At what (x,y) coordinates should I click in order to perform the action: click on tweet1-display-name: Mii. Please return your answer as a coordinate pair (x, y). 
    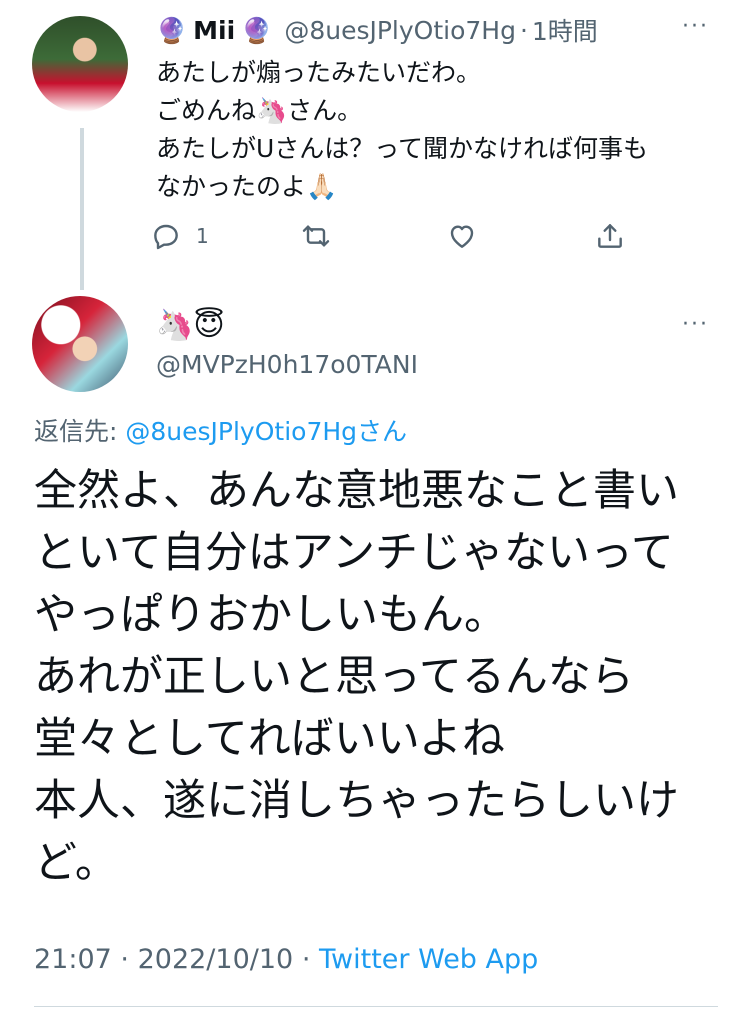
    Looking at the image, I should click on (214, 30).